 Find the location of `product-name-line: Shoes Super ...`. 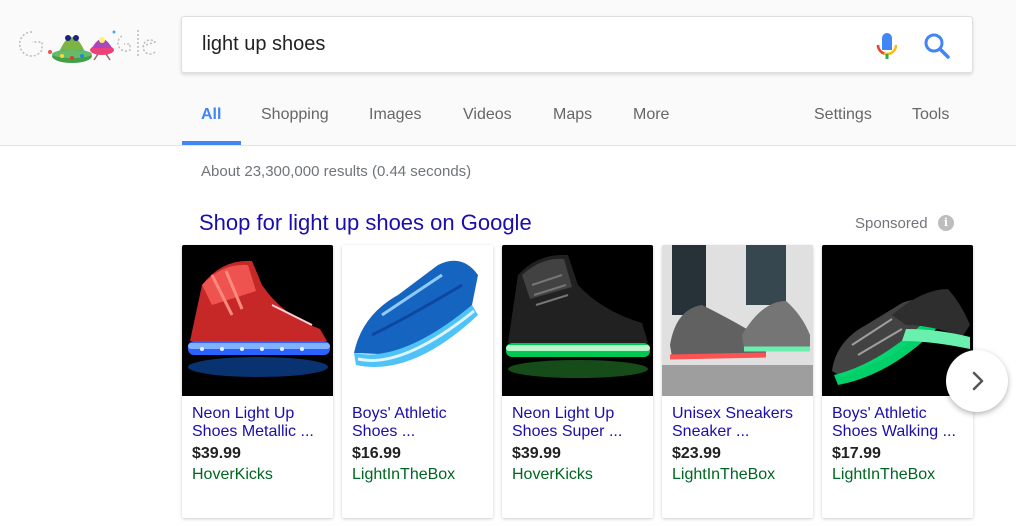

product-name-line: Shoes Super ... is located at coordinates (579, 432).